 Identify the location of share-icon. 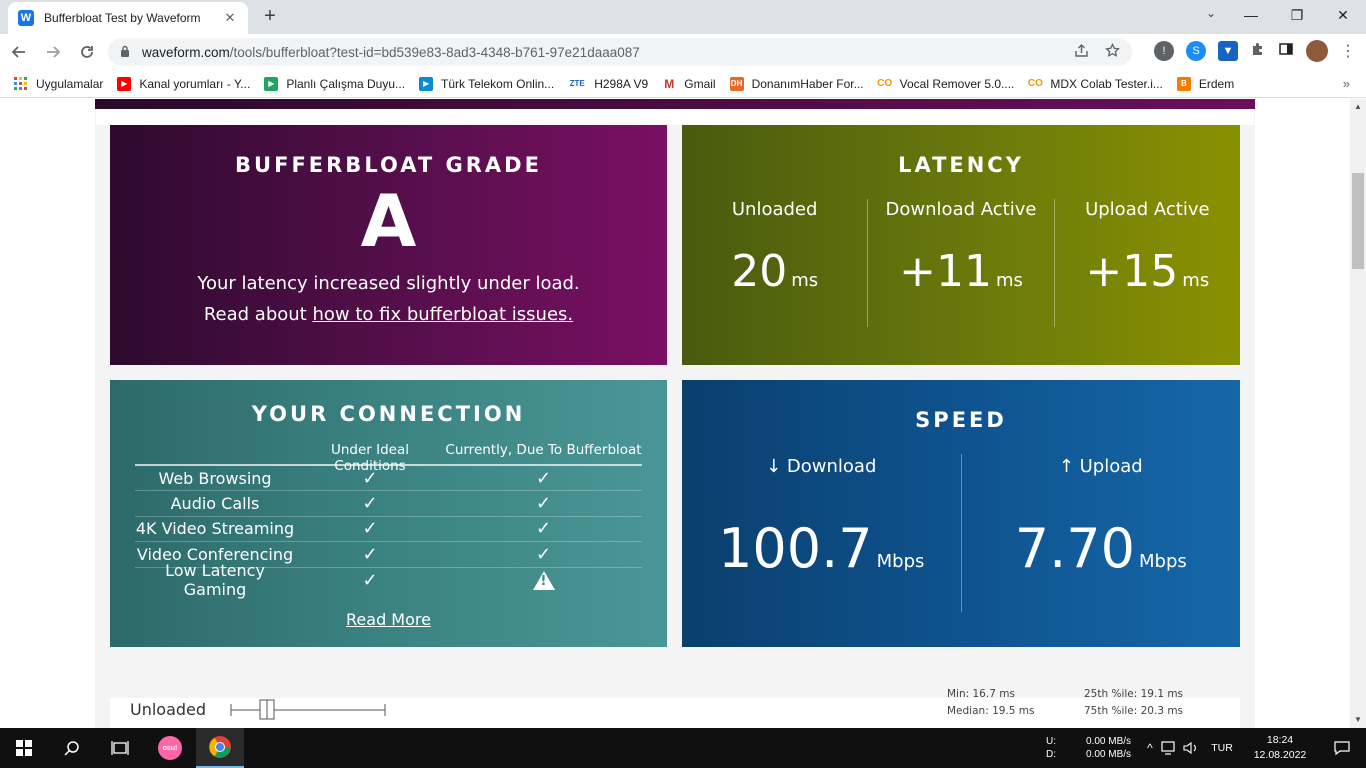
(1081, 52).